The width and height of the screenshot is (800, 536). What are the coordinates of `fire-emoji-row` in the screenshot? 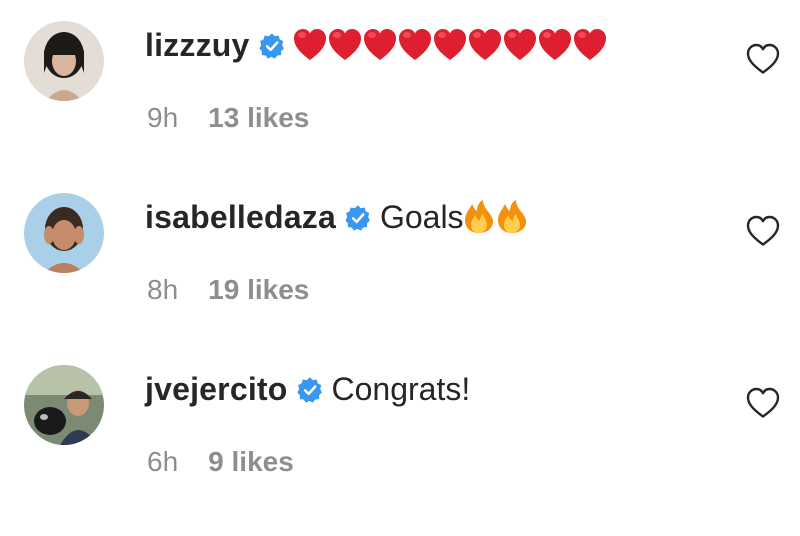 It's located at (496, 217).